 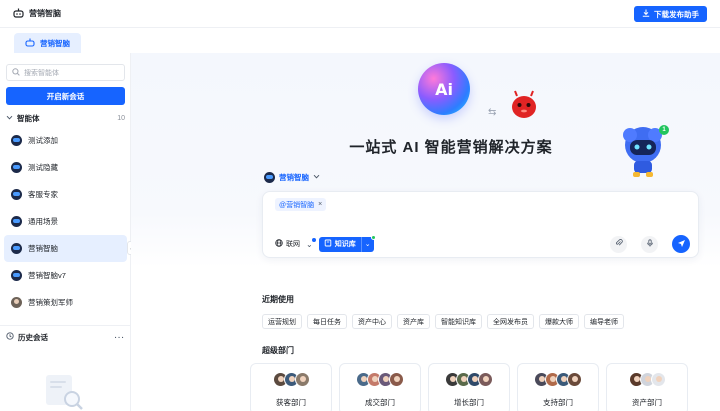 I want to click on microphone-icon, so click(x=650, y=244).